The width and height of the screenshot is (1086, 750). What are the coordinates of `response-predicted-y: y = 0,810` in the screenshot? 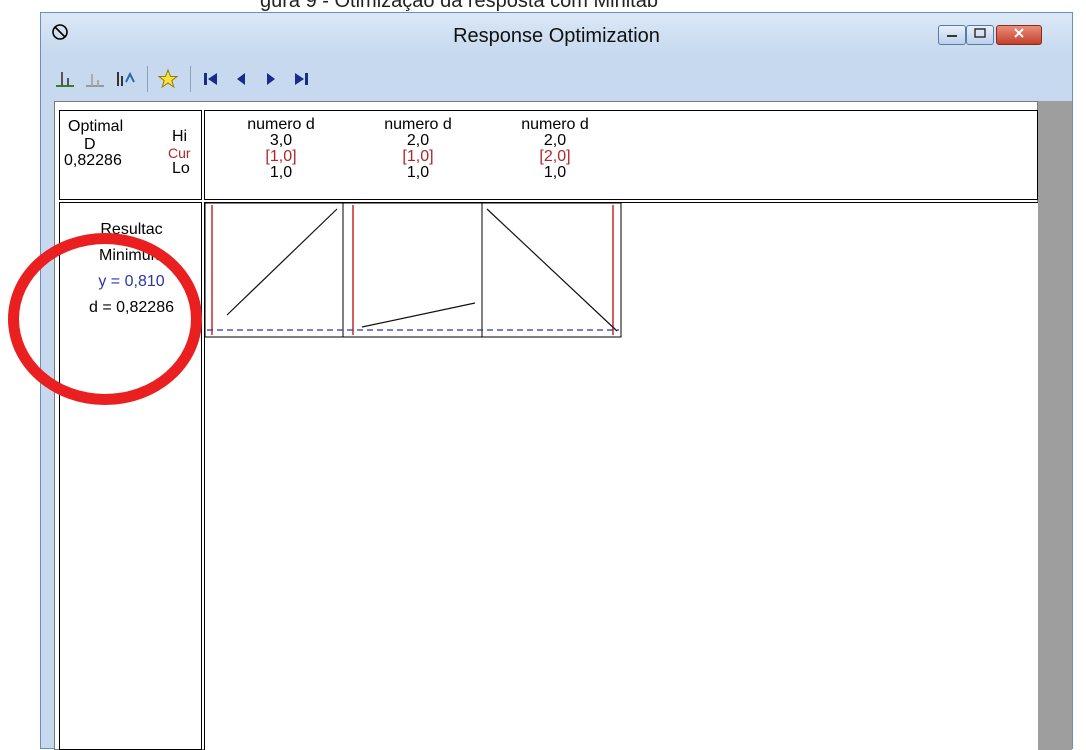 It's located at (131, 281).